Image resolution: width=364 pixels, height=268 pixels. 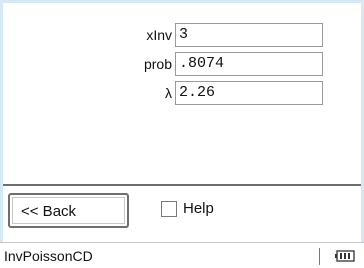 I want to click on help-checkbox, so click(x=169, y=209).